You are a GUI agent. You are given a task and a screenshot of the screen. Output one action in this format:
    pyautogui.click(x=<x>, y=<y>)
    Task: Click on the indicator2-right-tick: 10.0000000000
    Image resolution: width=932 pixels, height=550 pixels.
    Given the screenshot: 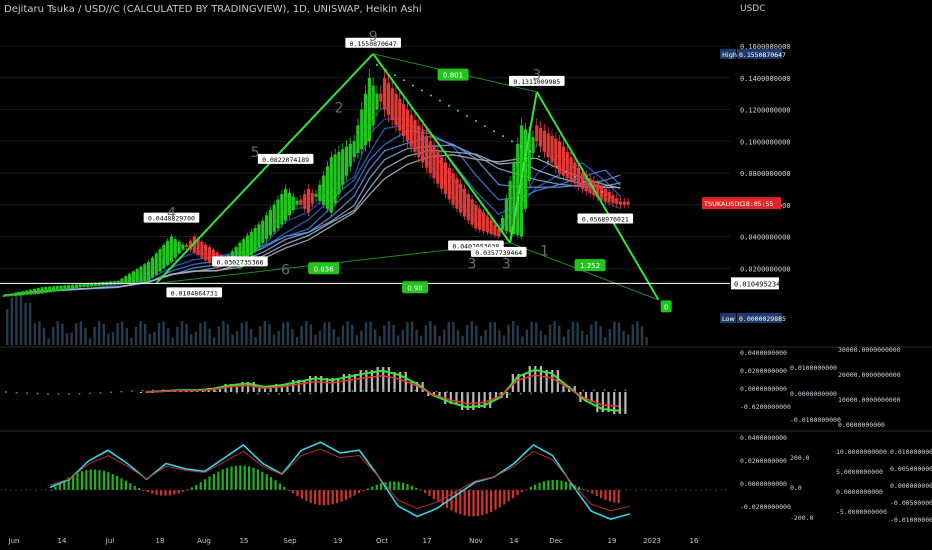 What is the action you would take?
    pyautogui.click(x=861, y=452)
    